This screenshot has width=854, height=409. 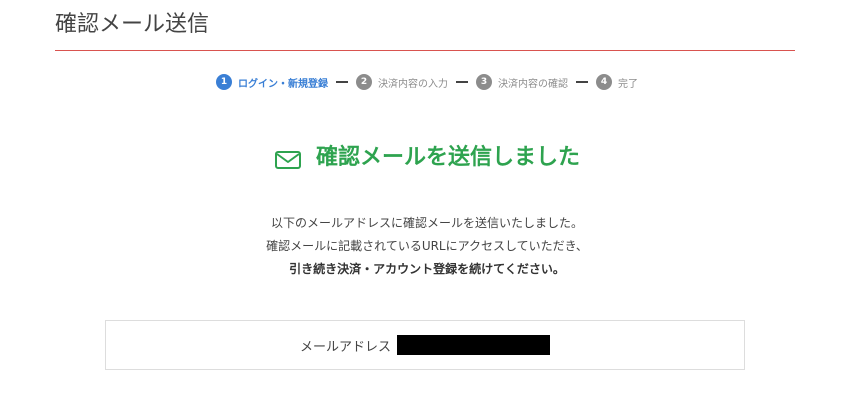 I want to click on message-line: 以下のメールアドレスに確認メールを送信いたしました。, so click(x=426, y=223).